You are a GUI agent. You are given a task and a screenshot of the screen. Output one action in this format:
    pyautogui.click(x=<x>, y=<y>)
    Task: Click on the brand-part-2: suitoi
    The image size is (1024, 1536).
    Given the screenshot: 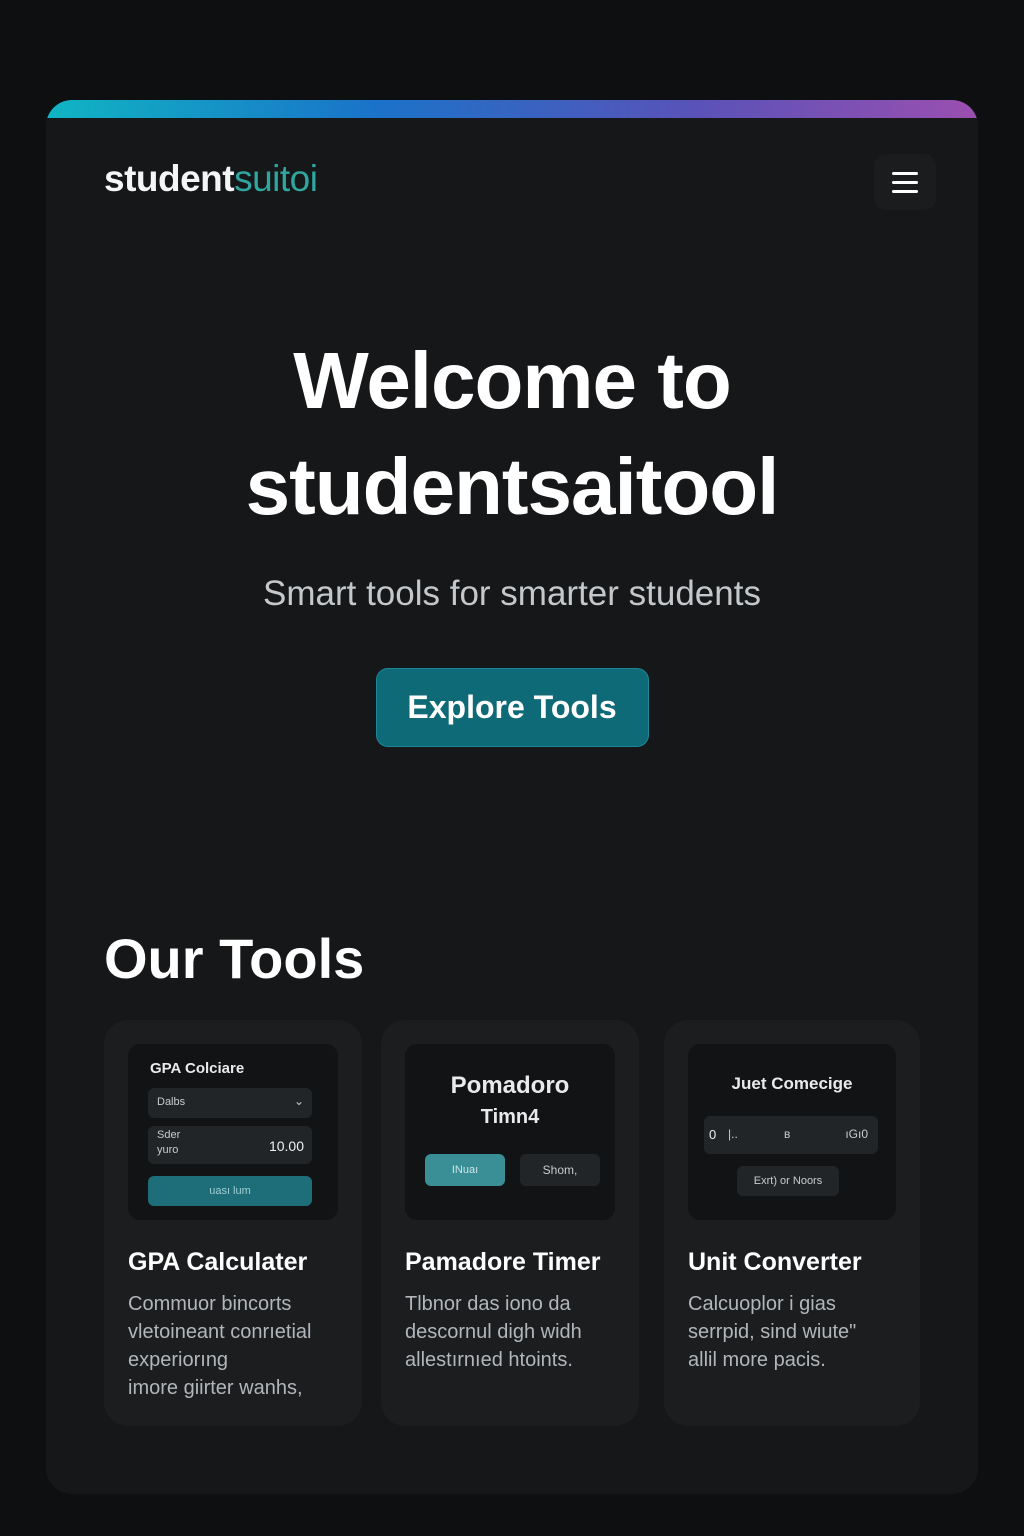 What is the action you would take?
    pyautogui.click(x=276, y=178)
    